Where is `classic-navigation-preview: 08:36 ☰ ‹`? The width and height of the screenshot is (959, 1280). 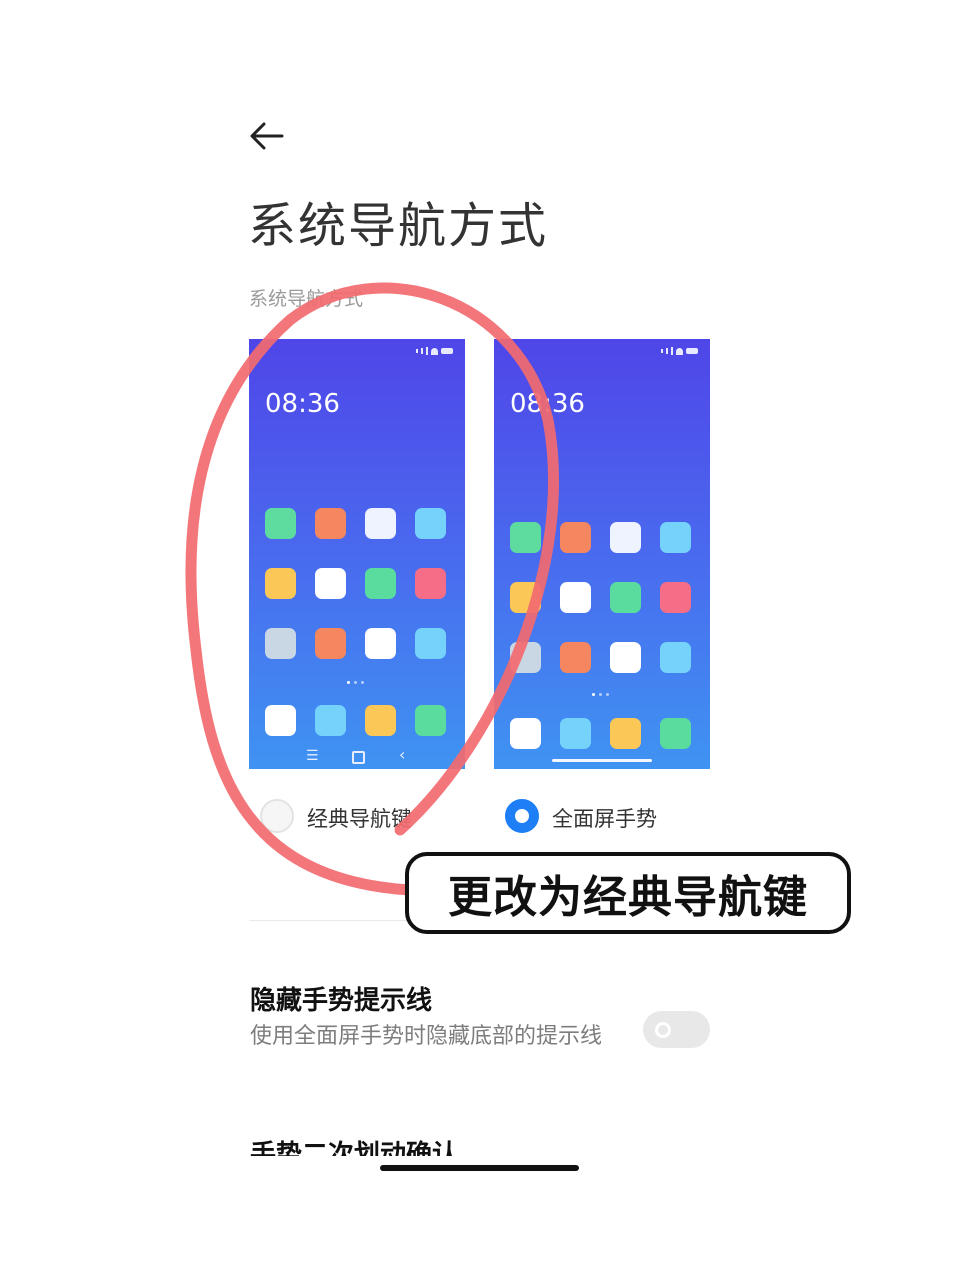 classic-navigation-preview: 08:36 ☰ ‹ is located at coordinates (357, 554).